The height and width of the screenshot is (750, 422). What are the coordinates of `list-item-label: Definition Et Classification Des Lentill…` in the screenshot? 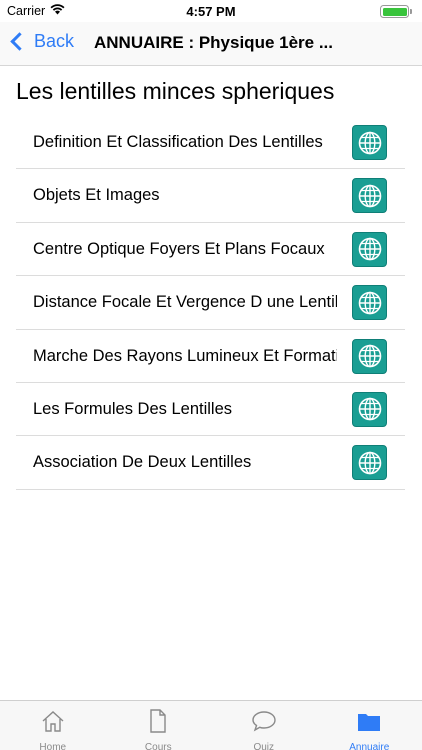 It's located at (178, 142).